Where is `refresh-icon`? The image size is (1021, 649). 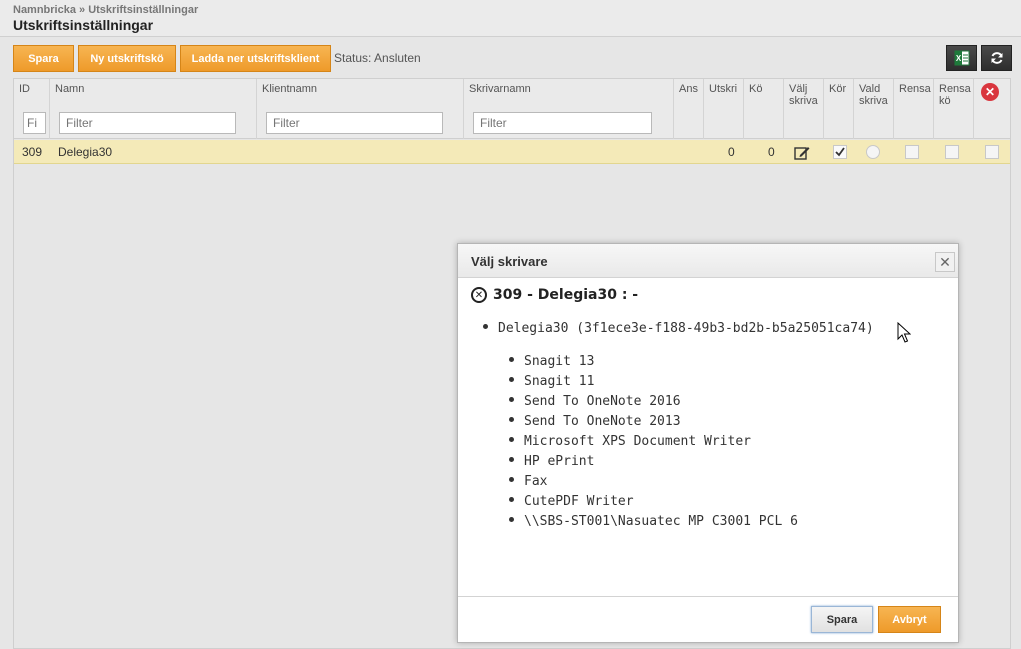
refresh-icon is located at coordinates (996, 58).